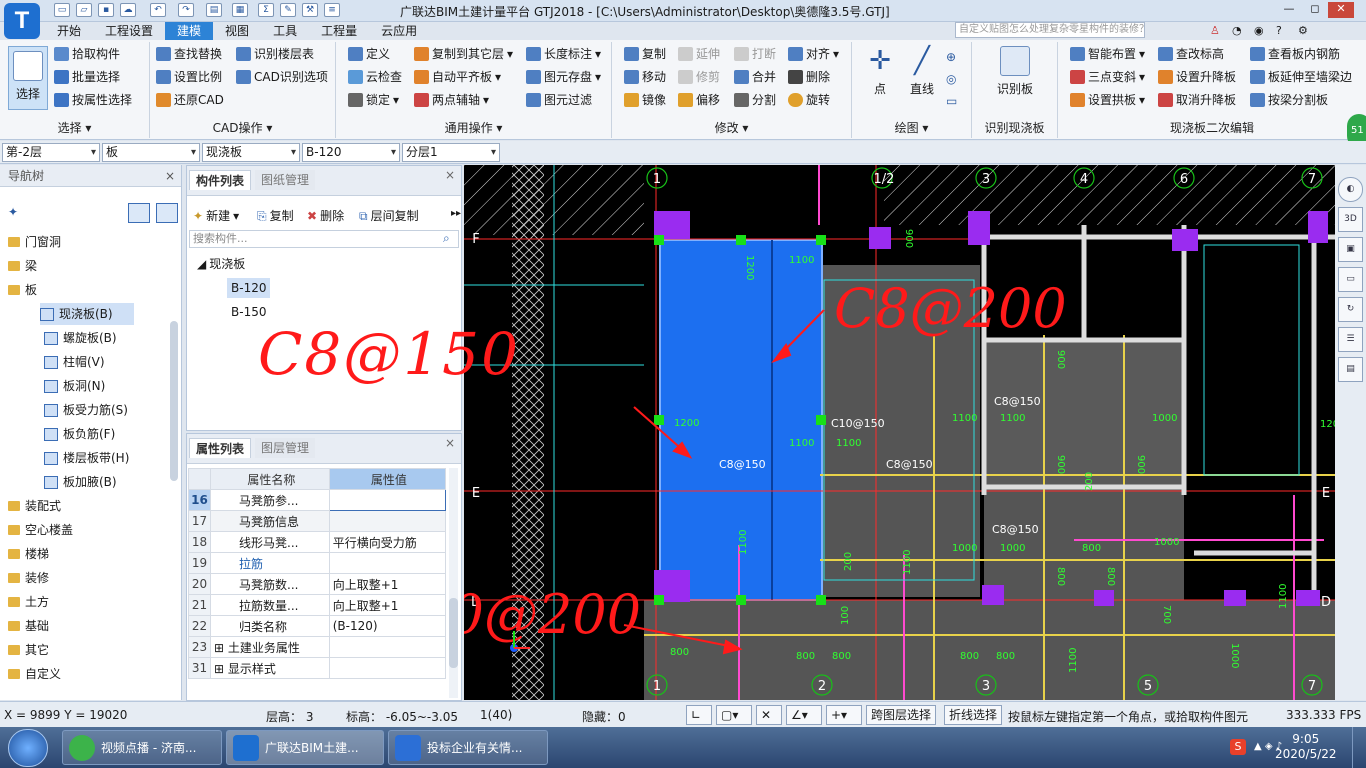 The image size is (1366, 768). What do you see at coordinates (1259, 30) in the screenshot?
I see `chat-icon: ◉` at bounding box center [1259, 30].